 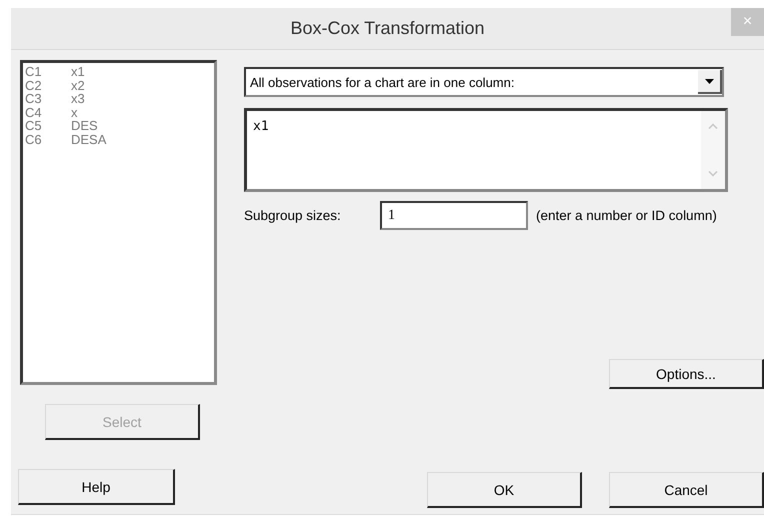 I want to click on help-button: Help, so click(x=96, y=487).